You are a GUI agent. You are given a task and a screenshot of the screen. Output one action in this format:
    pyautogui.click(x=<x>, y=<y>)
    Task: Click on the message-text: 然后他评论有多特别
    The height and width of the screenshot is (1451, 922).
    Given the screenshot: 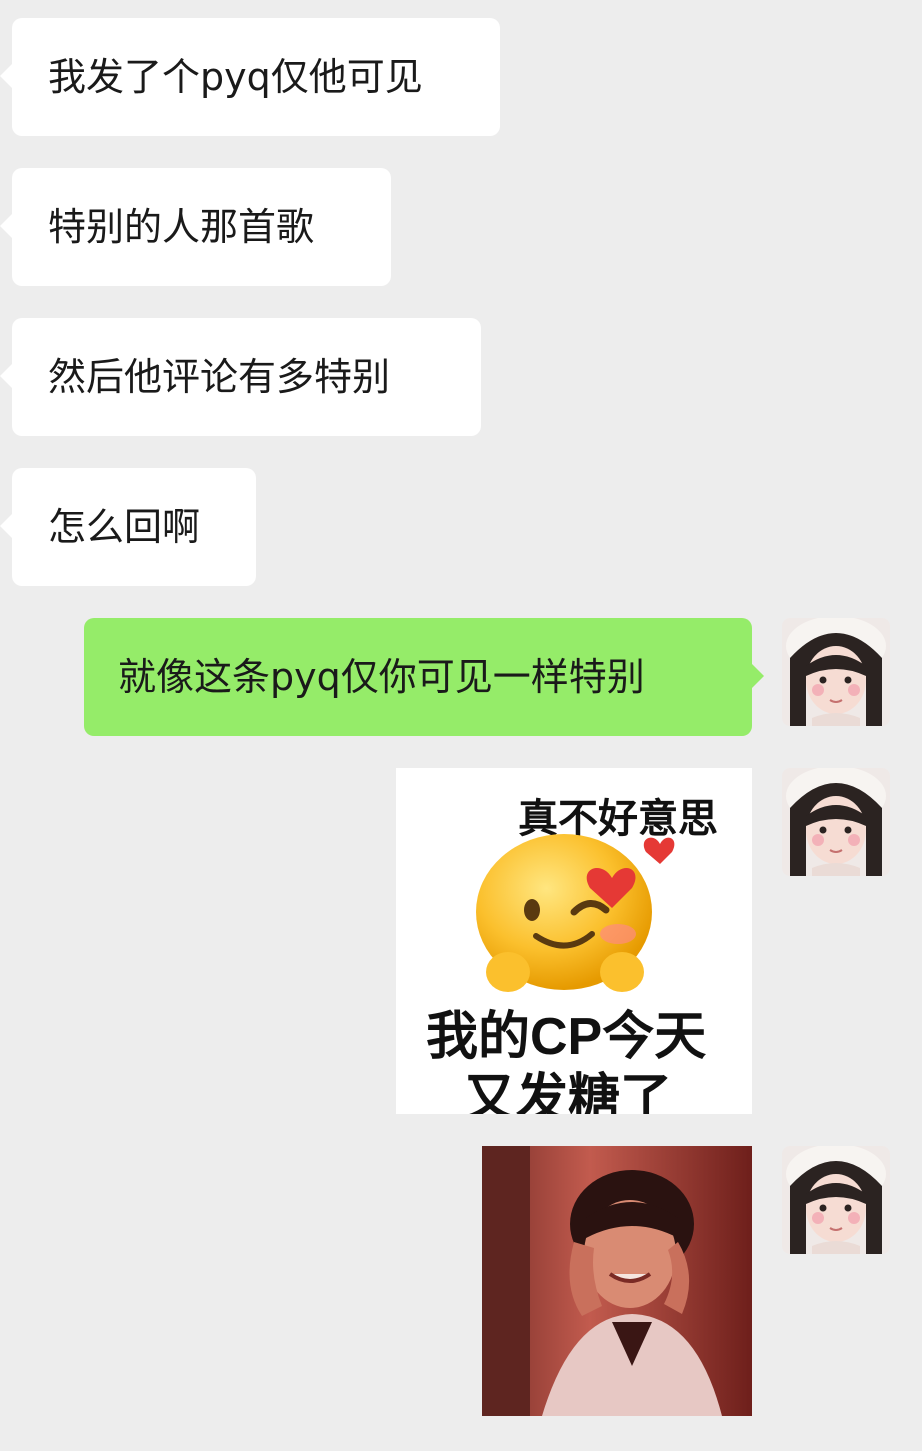 What is the action you would take?
    pyautogui.click(x=219, y=377)
    